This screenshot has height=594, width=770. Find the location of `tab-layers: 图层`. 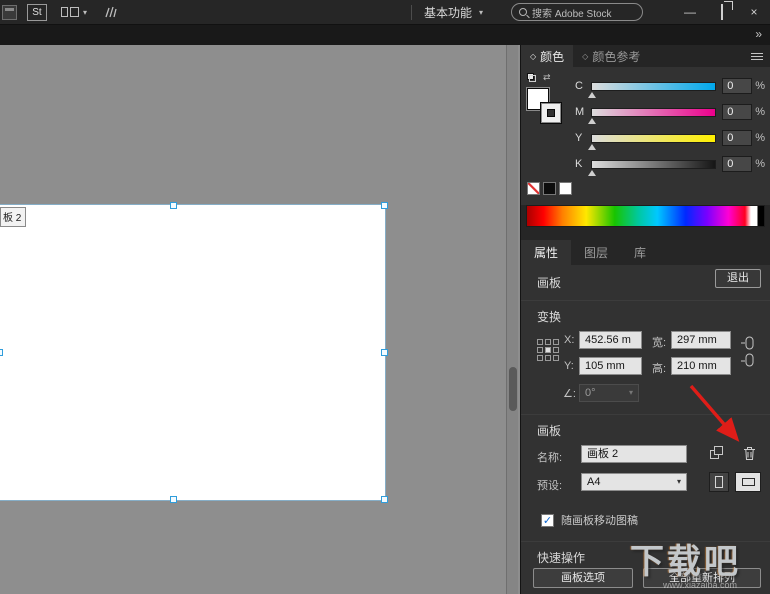

tab-layers: 图层 is located at coordinates (596, 252).